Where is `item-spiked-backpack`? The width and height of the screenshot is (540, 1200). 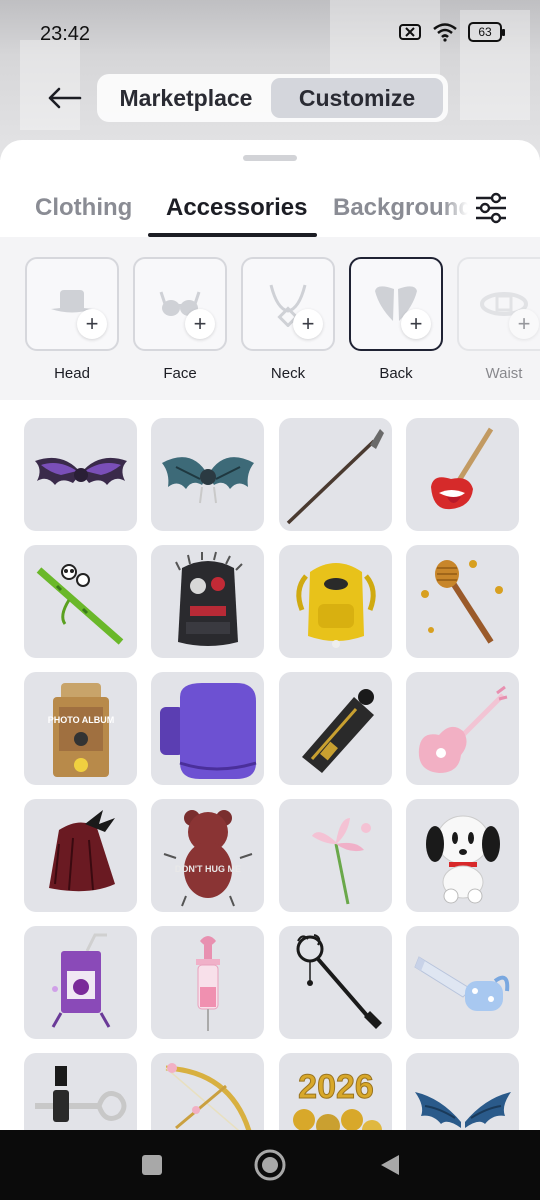 item-spiked-backpack is located at coordinates (207, 601).